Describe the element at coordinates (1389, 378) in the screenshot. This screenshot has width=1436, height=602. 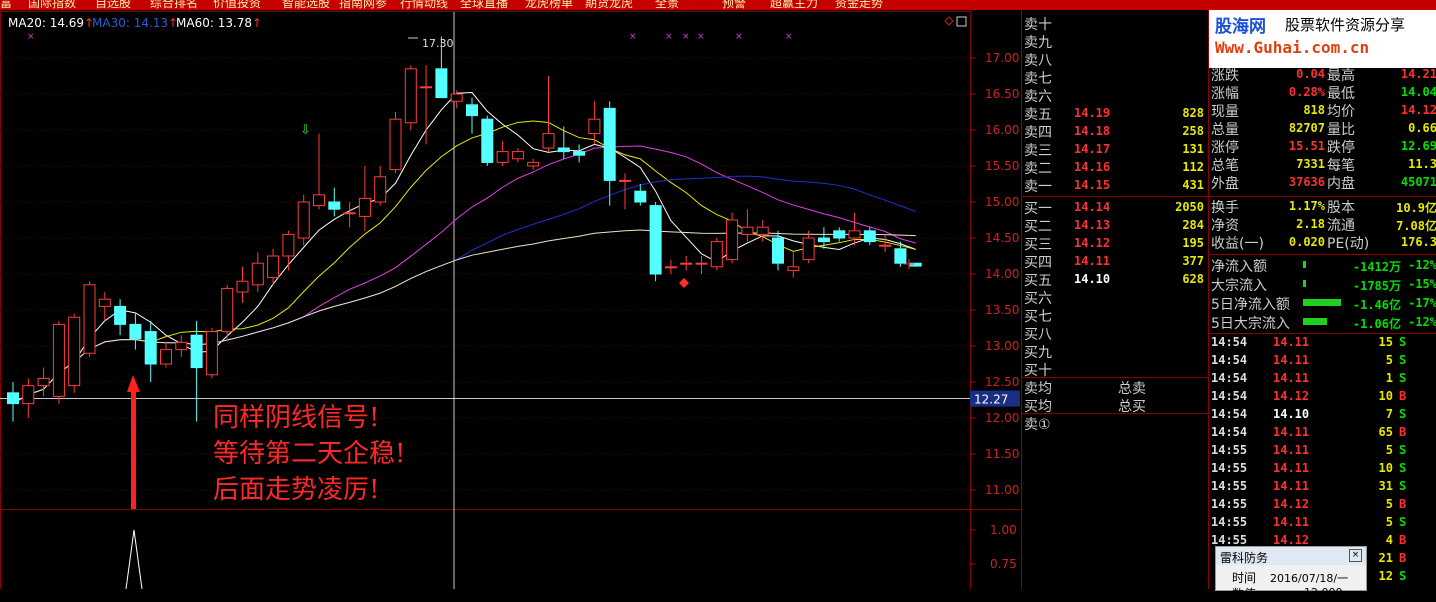
I see `trade-volume: 1` at that location.